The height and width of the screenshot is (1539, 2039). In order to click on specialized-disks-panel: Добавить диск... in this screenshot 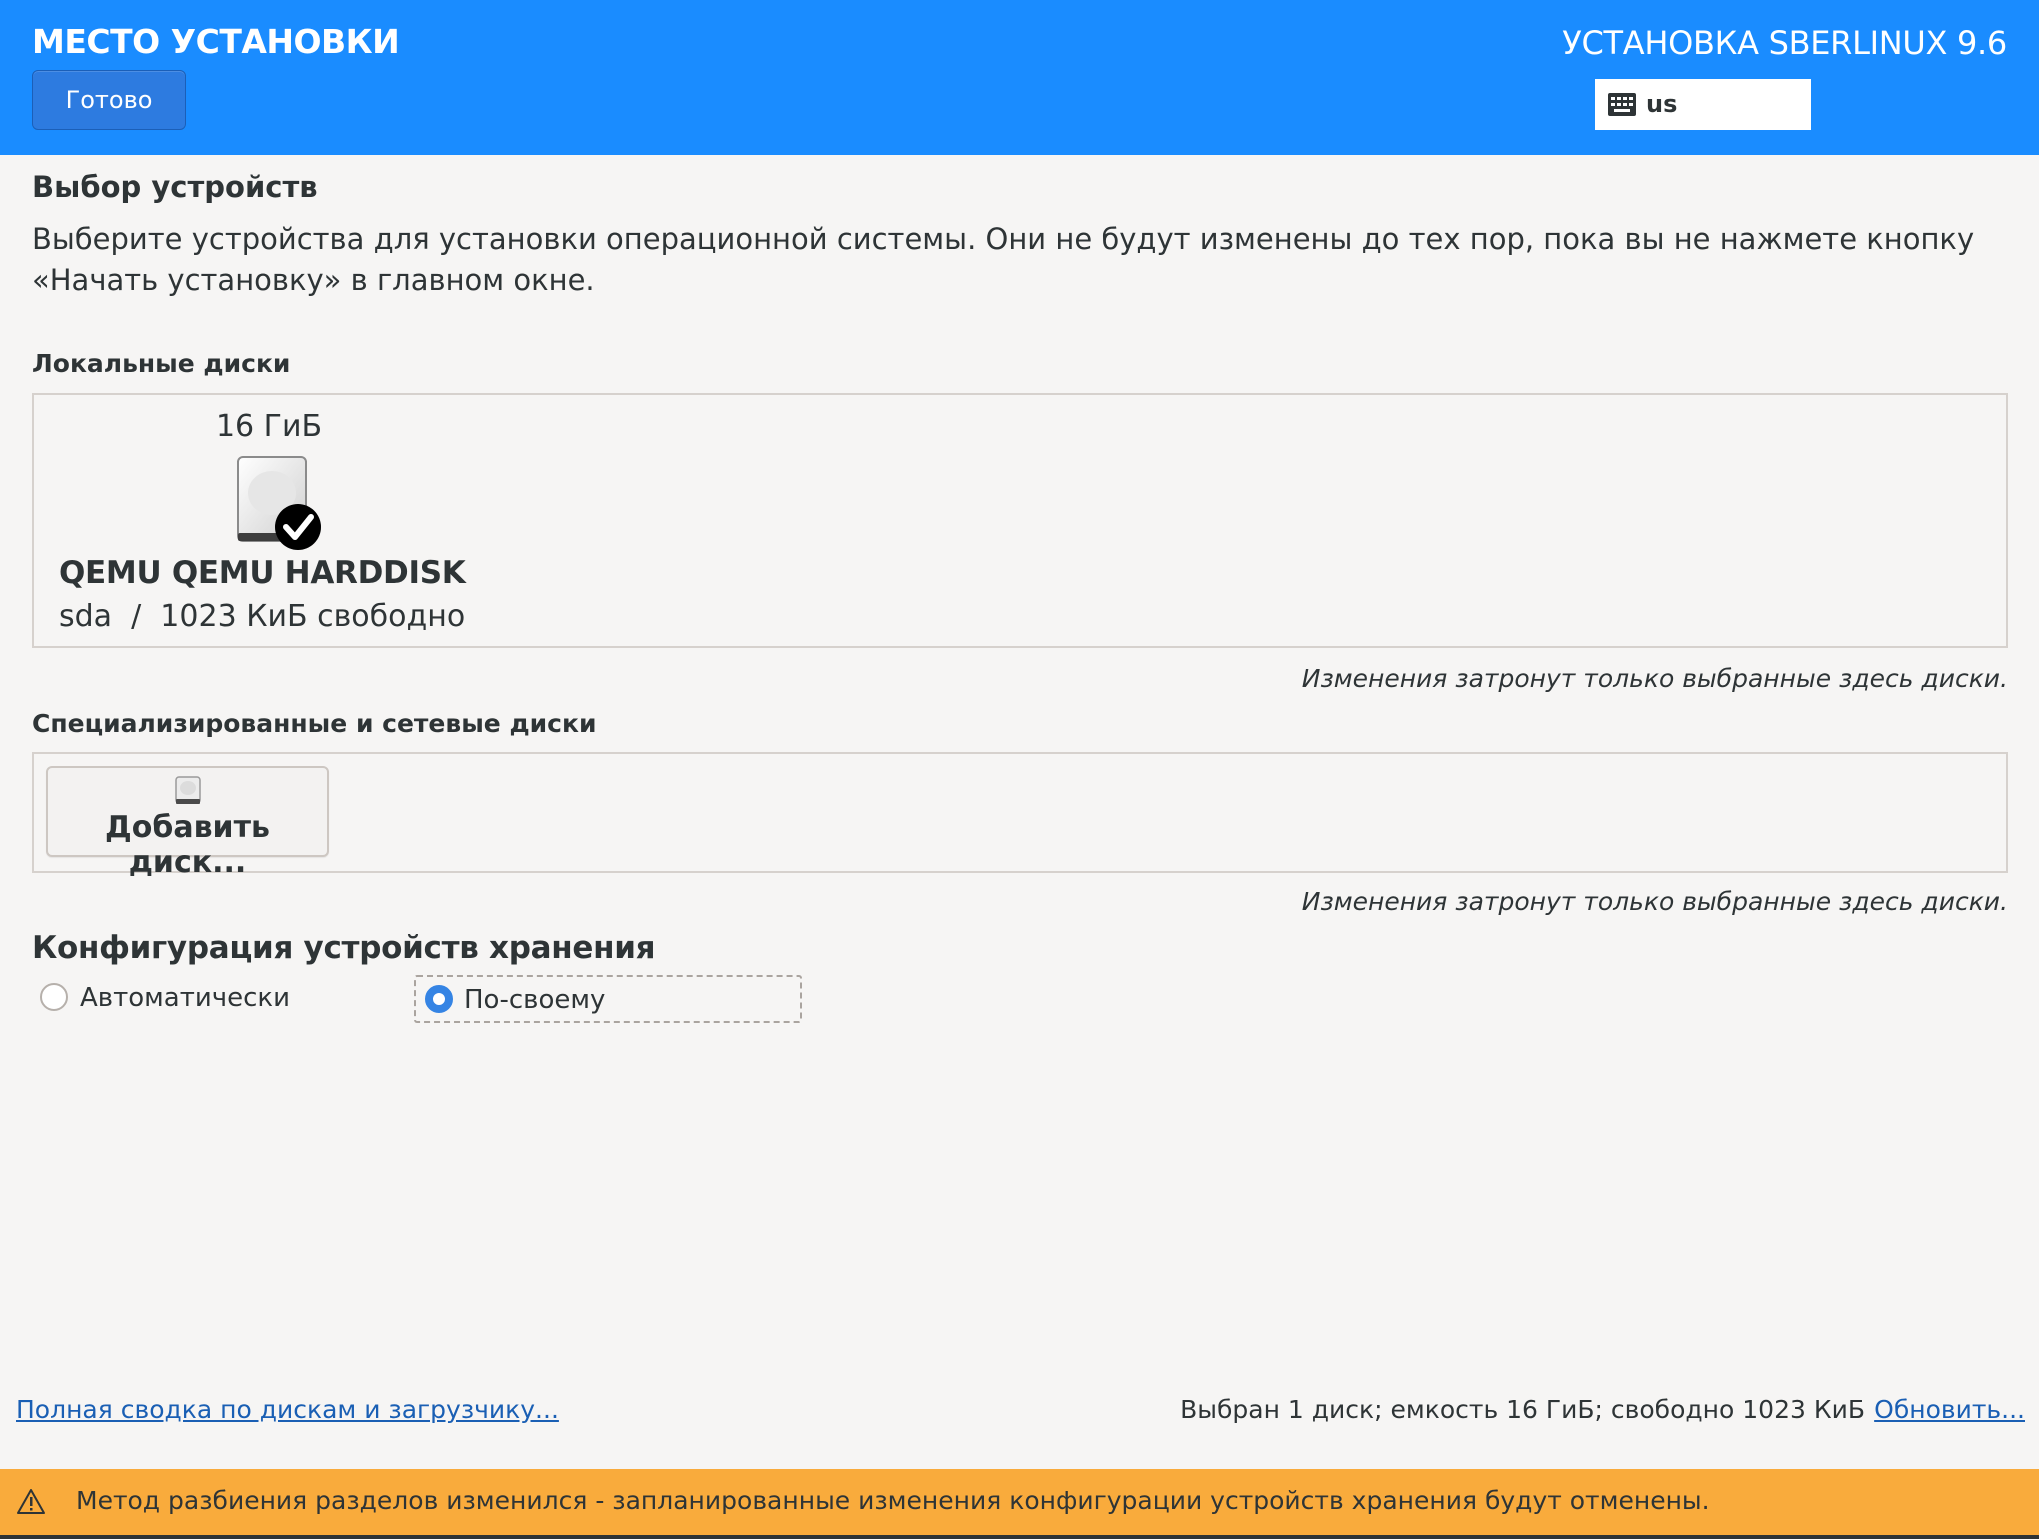, I will do `click(1020, 816)`.